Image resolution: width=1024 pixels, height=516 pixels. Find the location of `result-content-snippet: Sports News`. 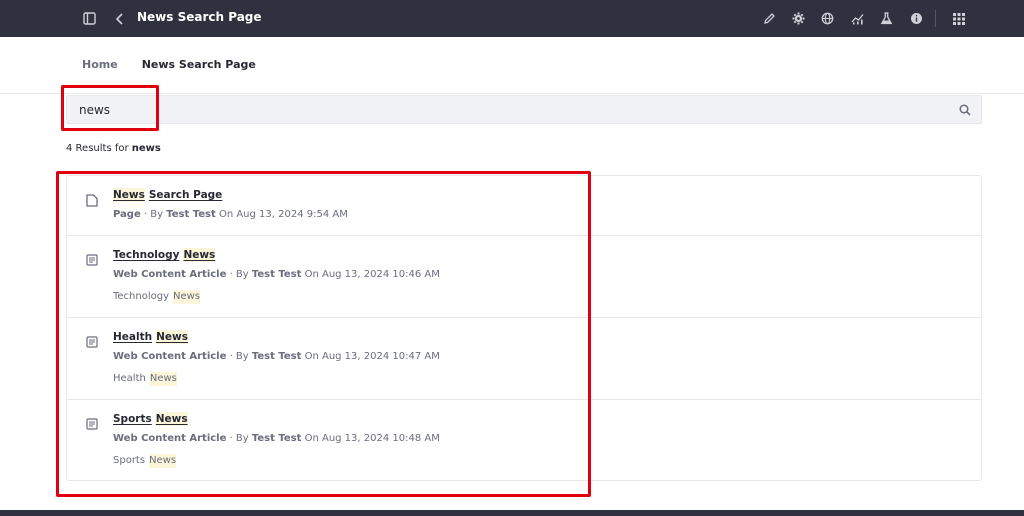

result-content-snippet: Sports News is located at coordinates (145, 461).